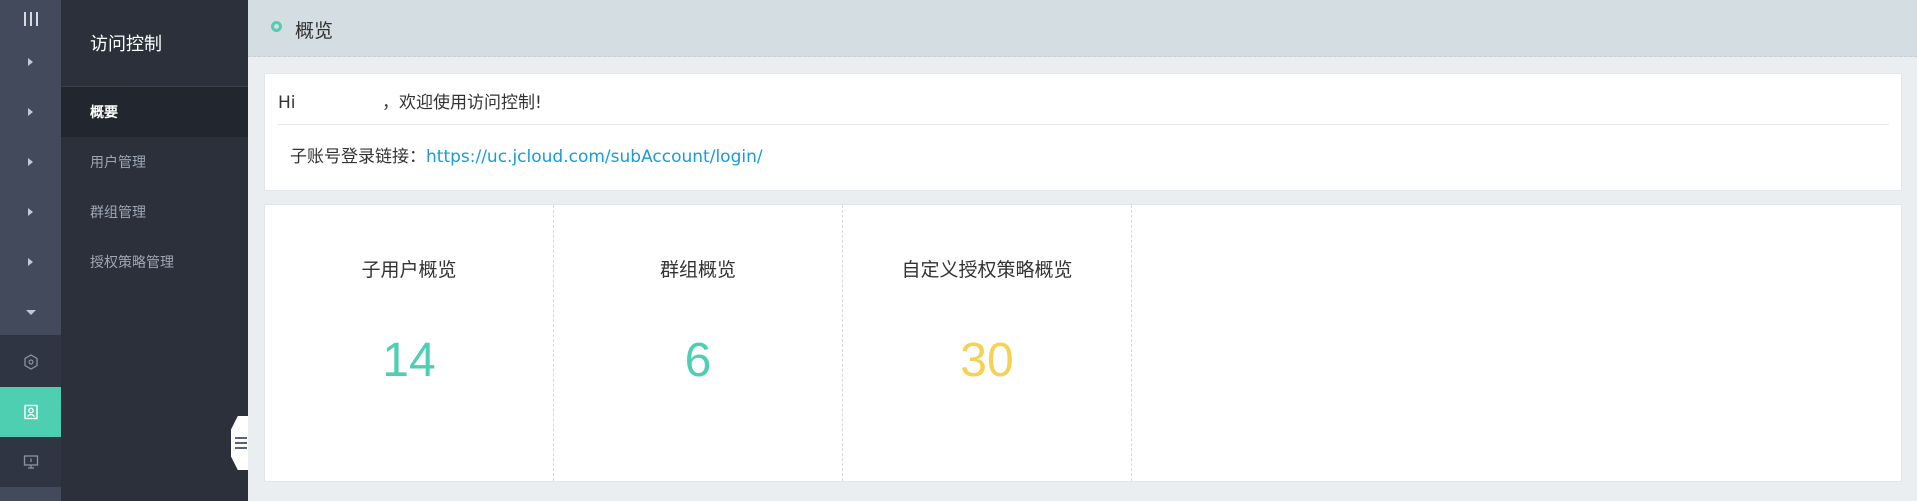 This screenshot has width=1917, height=501. I want to click on hexagon-star-icon, so click(30, 362).